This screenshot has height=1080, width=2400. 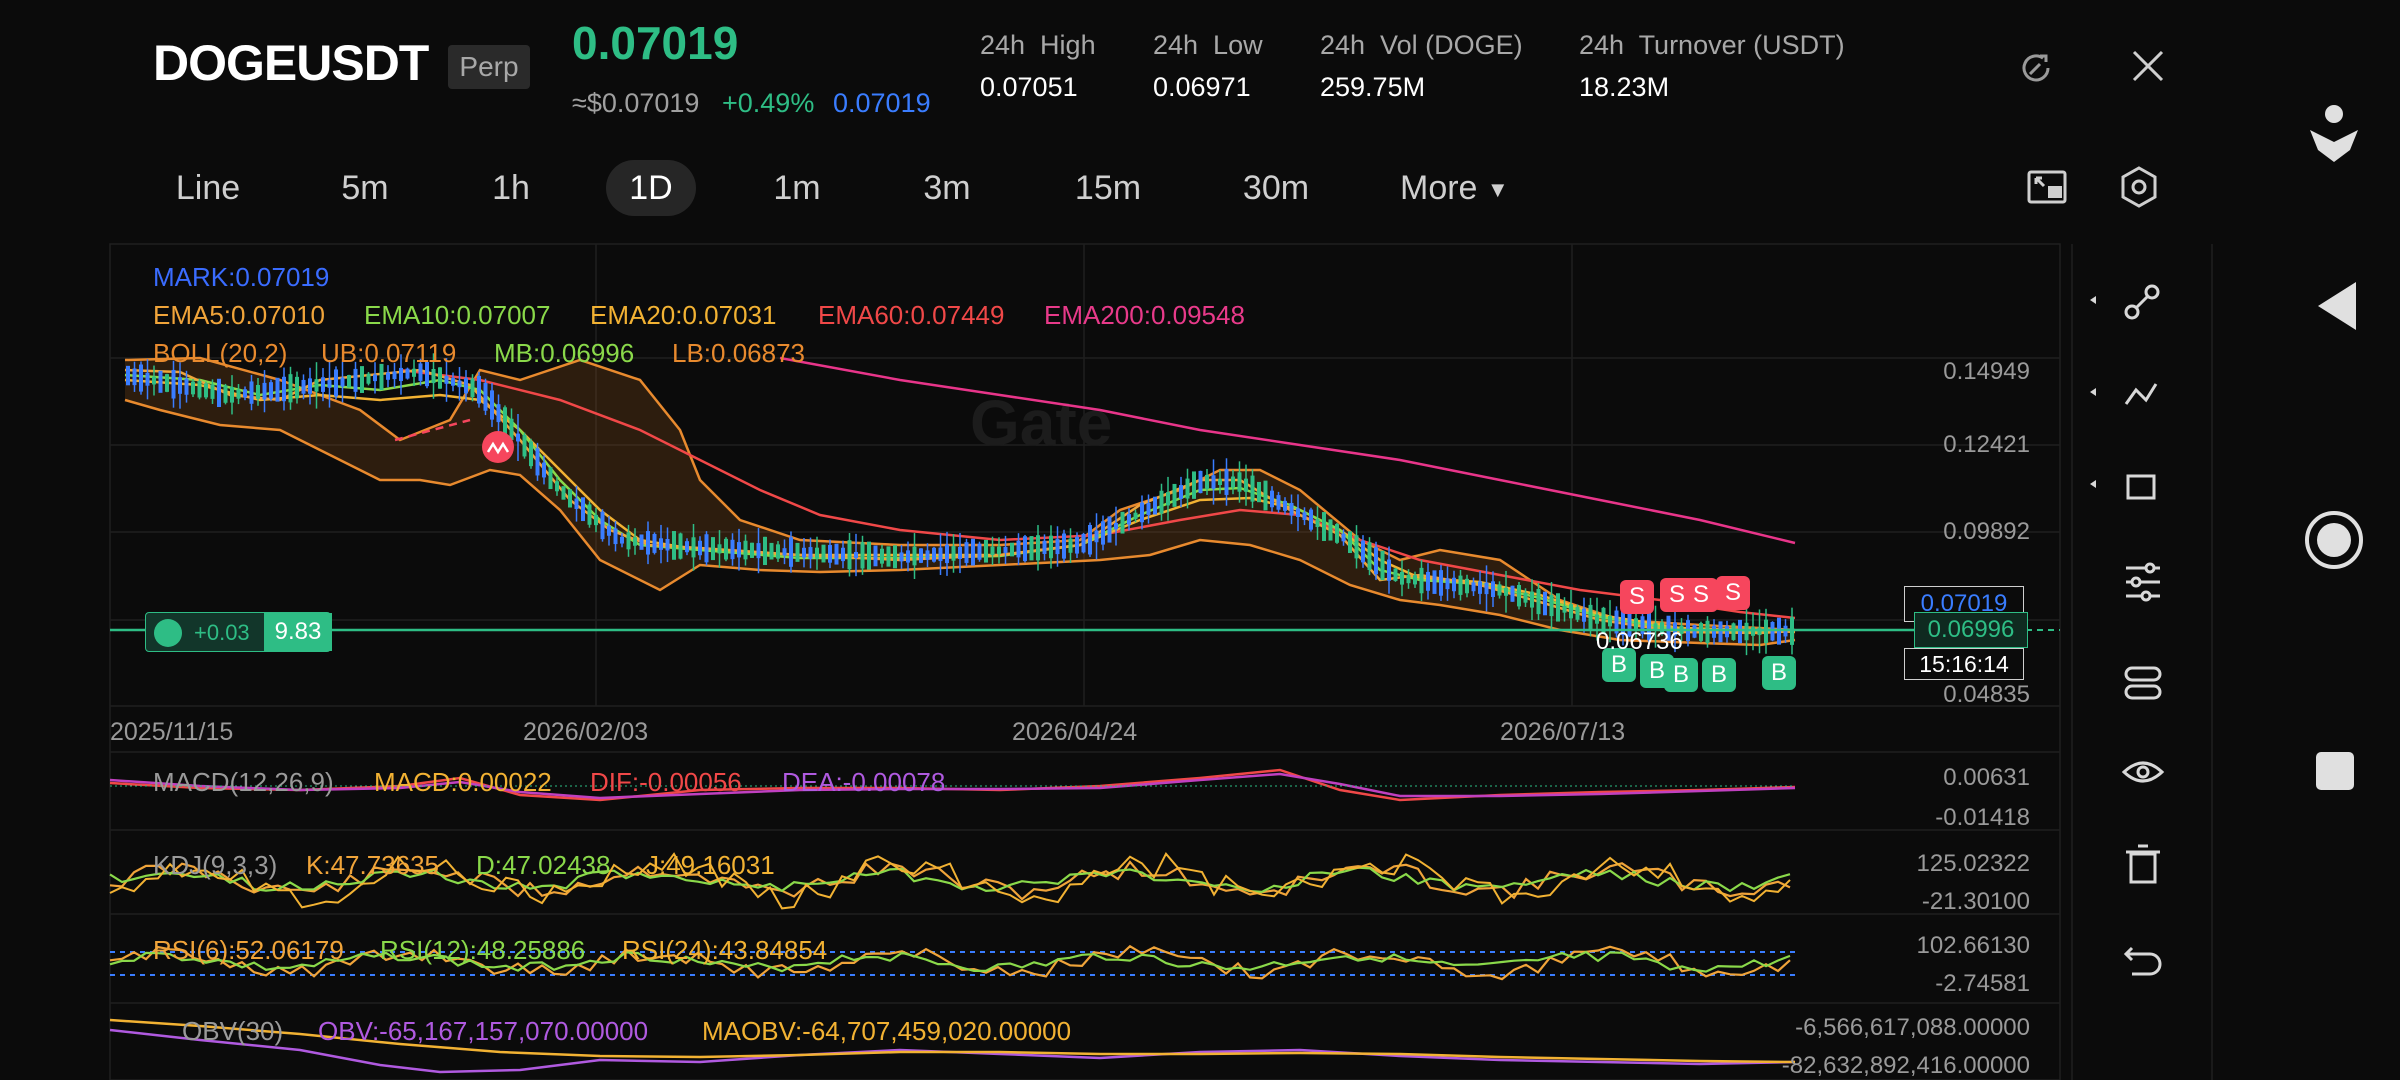 What do you see at coordinates (243, 782) in the screenshot?
I see `macd-title: MACD(12,26,9)` at bounding box center [243, 782].